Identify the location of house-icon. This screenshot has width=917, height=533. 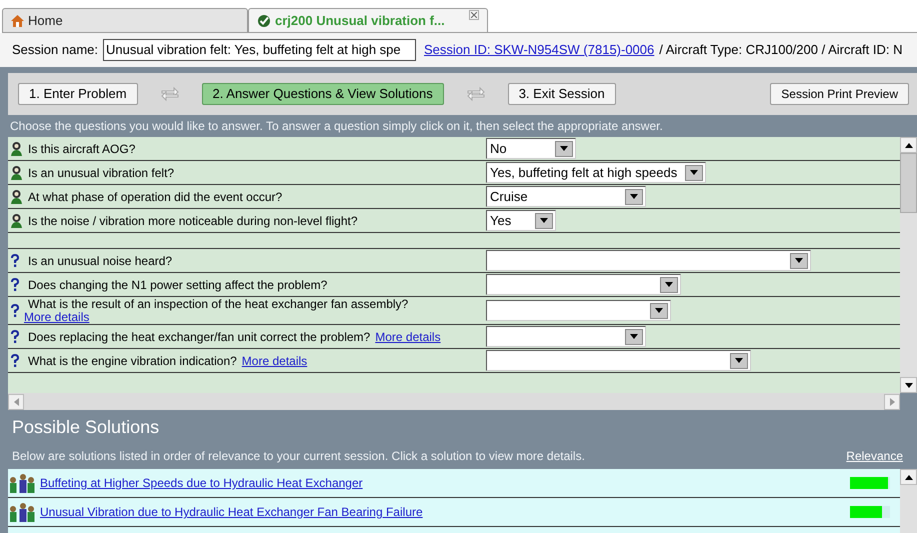
(17, 20).